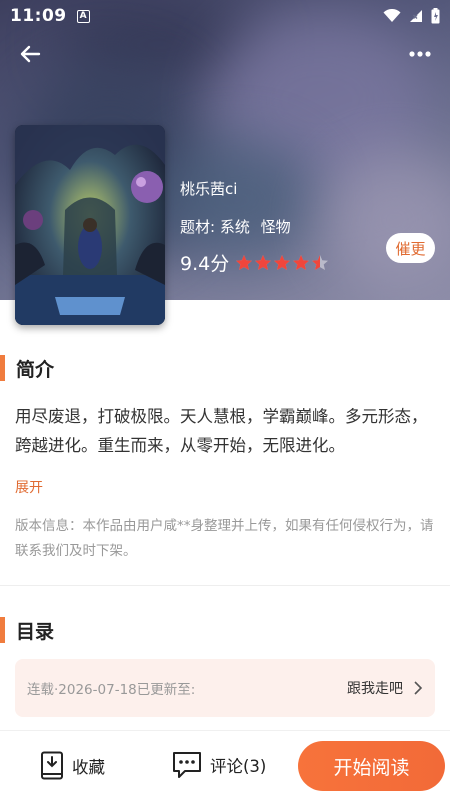 Image resolution: width=450 pixels, height=800 pixels. I want to click on synopsis-title: 简介, so click(35, 369).